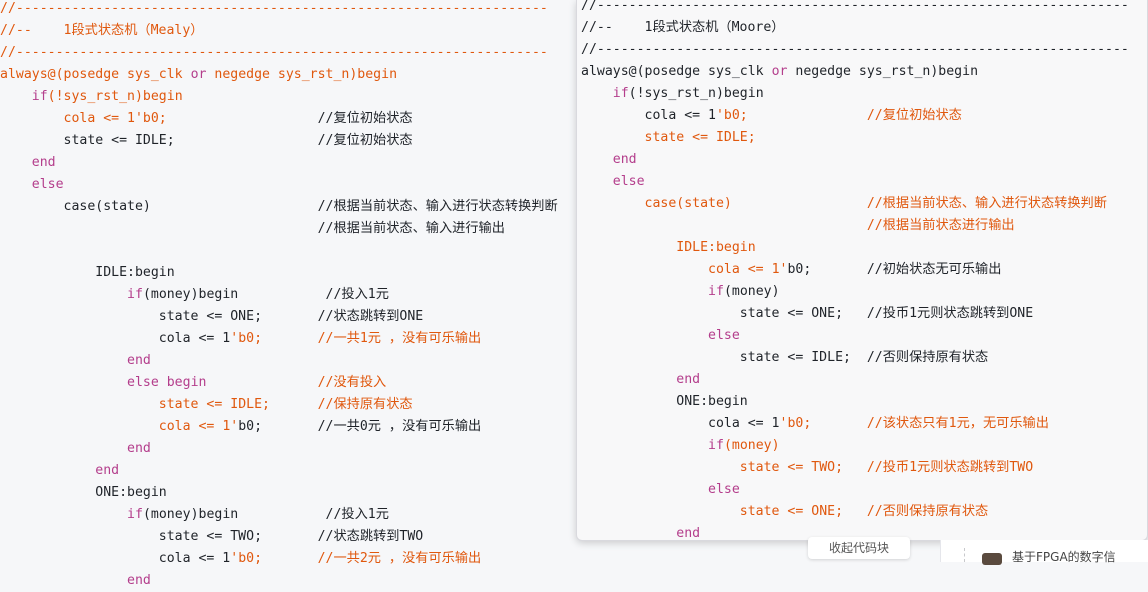 This screenshot has height=592, width=1148. What do you see at coordinates (883, 71) in the screenshot?
I see `code-token: negedge sys_rst_n)begin` at bounding box center [883, 71].